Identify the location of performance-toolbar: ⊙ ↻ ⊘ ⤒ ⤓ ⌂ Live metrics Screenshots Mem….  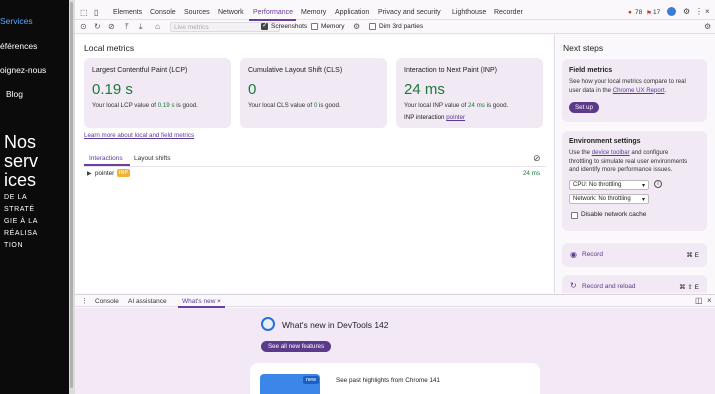
(395, 27).